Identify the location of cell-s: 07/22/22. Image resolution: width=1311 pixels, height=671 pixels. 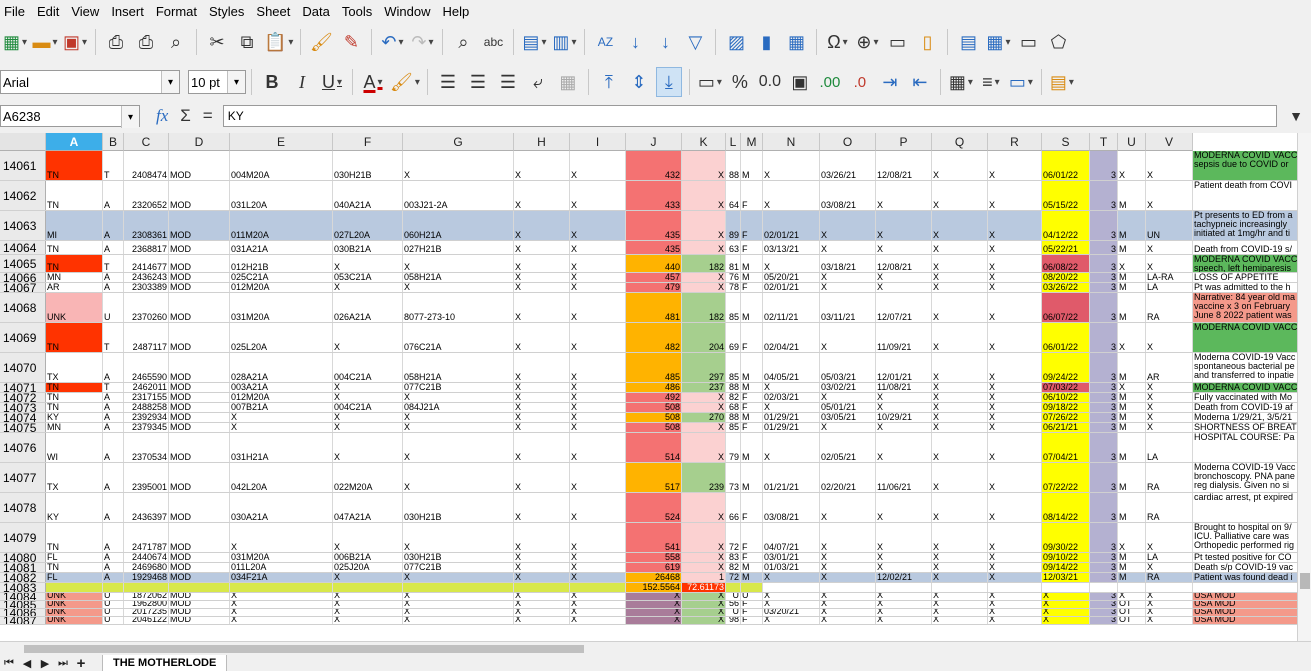
(1066, 477).